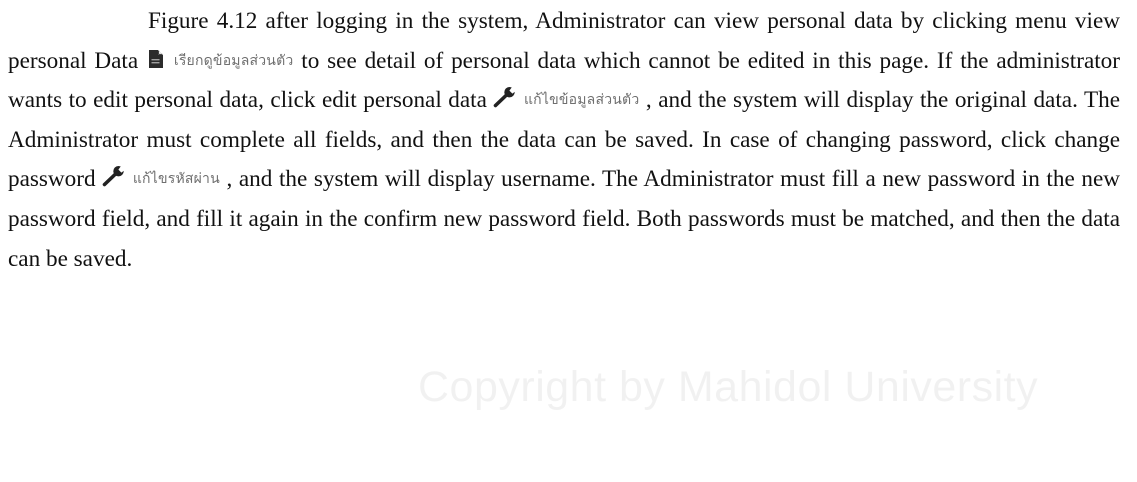  Describe the element at coordinates (233, 60) in the screenshot. I see `view-personal-data-label: เรียกดูข้อมูลส่วนตัว` at that location.